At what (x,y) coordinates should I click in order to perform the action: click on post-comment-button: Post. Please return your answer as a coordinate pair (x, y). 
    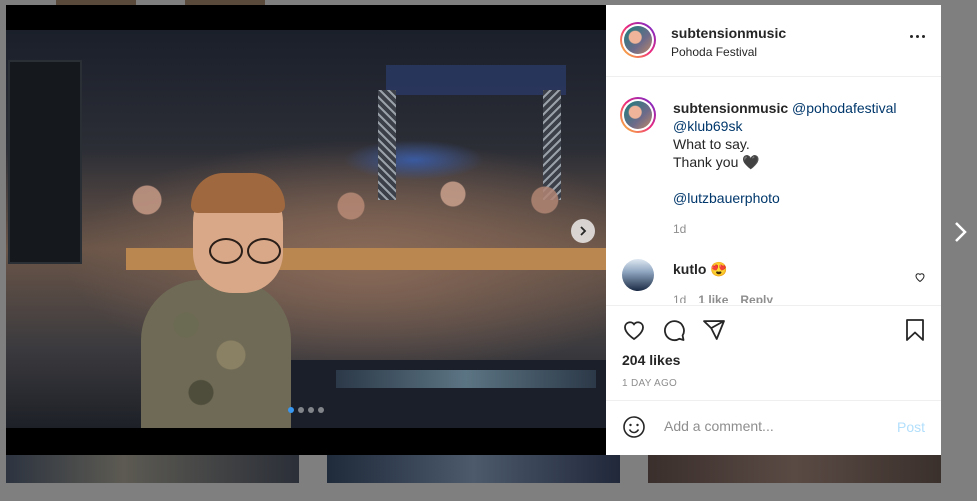
    Looking at the image, I should click on (911, 427).